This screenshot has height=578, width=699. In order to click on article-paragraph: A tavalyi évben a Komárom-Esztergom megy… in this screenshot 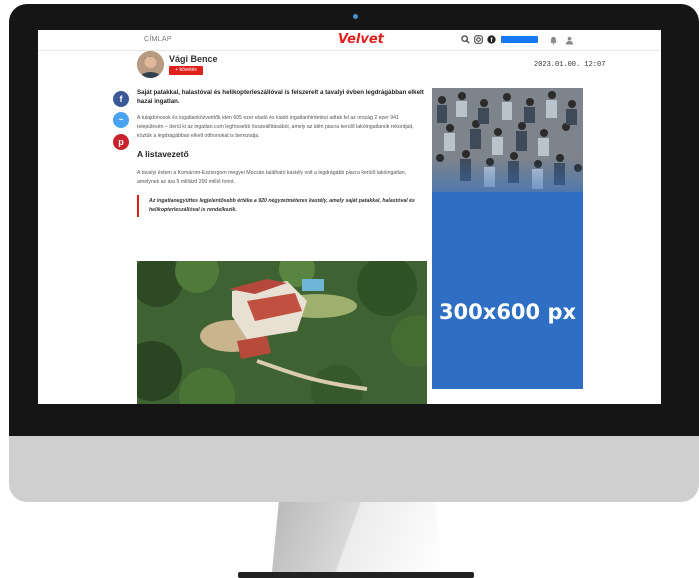, I will do `click(272, 177)`.